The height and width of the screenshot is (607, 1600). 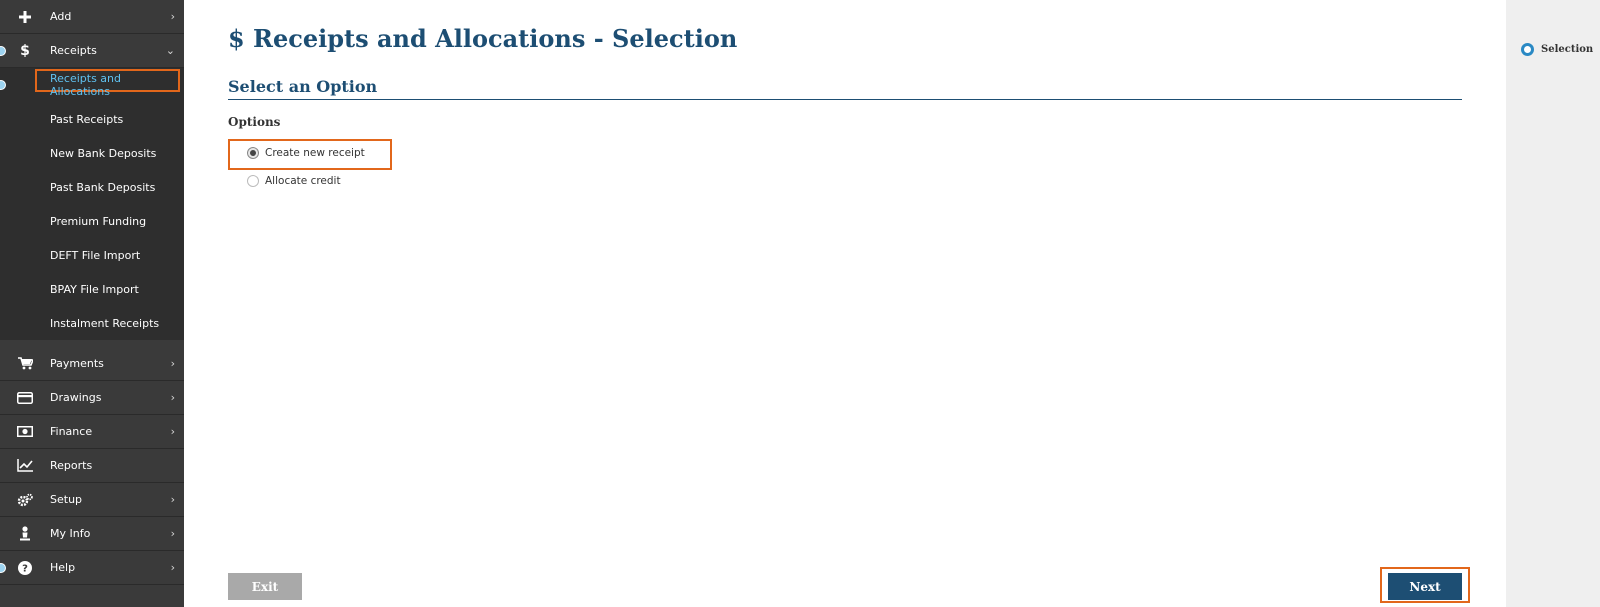 What do you see at coordinates (1425, 586) in the screenshot?
I see `next-button: Next` at bounding box center [1425, 586].